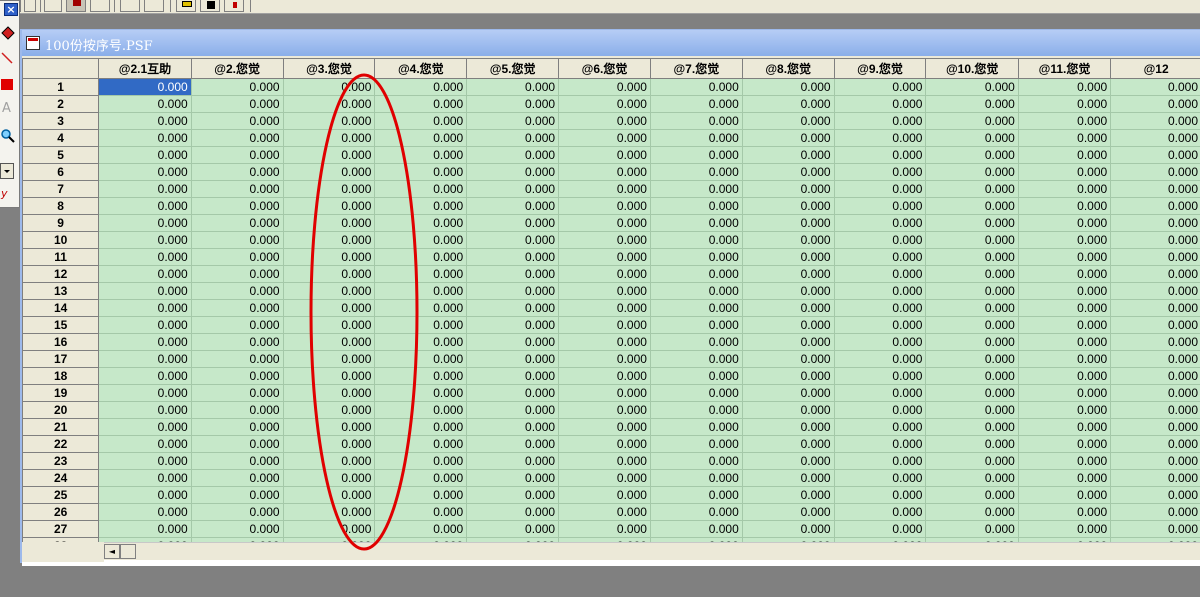 This screenshot has width=1200, height=597. I want to click on print-icon, so click(186, 6).